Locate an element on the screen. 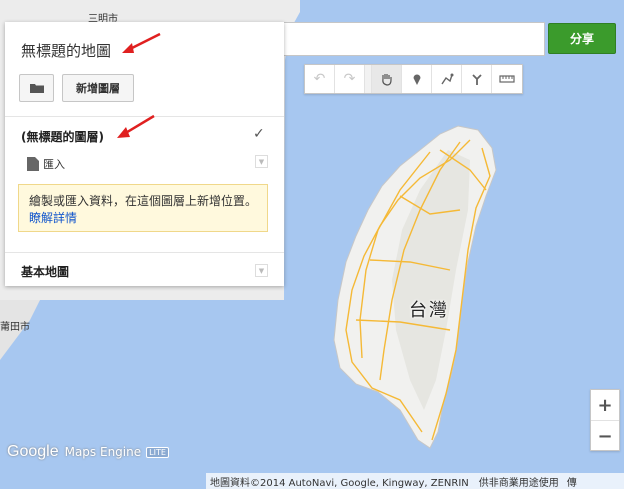 The image size is (624, 489). open-folder-button is located at coordinates (36, 88).